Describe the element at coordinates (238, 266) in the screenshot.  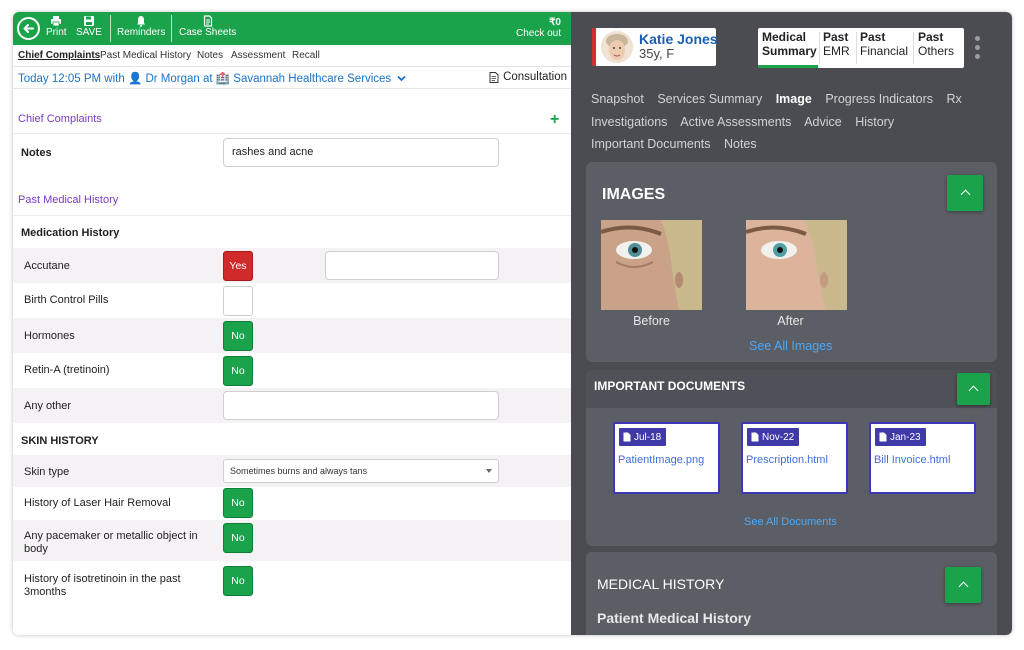
I see `accutane-yes-toggle: Yes` at that location.